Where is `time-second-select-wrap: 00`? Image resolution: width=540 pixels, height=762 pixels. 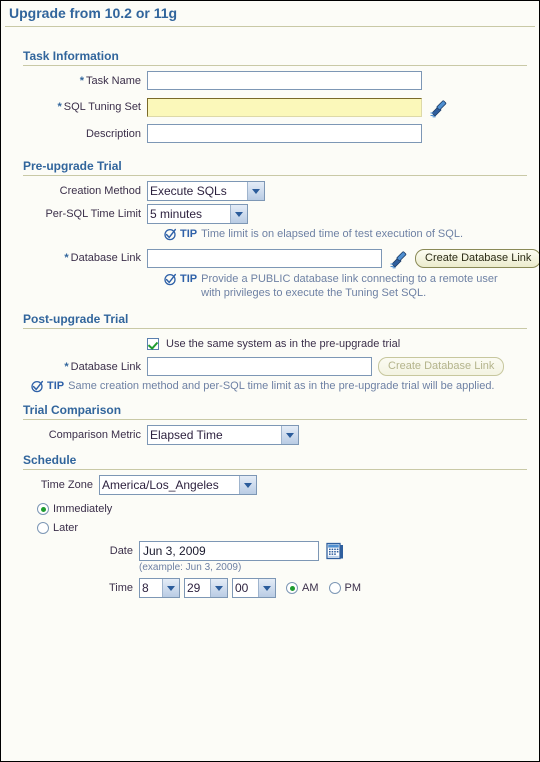
time-second-select-wrap: 00 is located at coordinates (254, 588).